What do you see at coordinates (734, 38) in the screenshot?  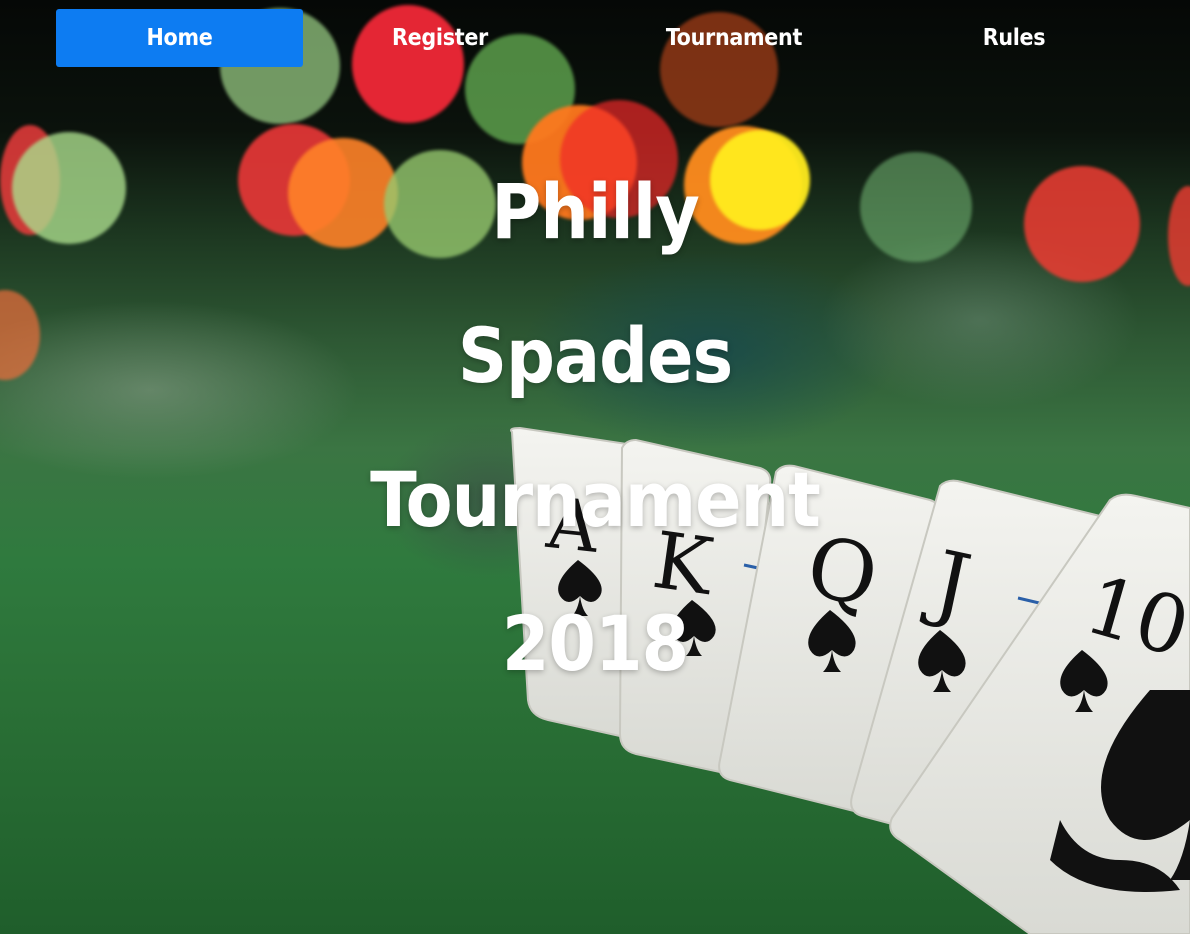 I see `nav-tournament: Tournament` at bounding box center [734, 38].